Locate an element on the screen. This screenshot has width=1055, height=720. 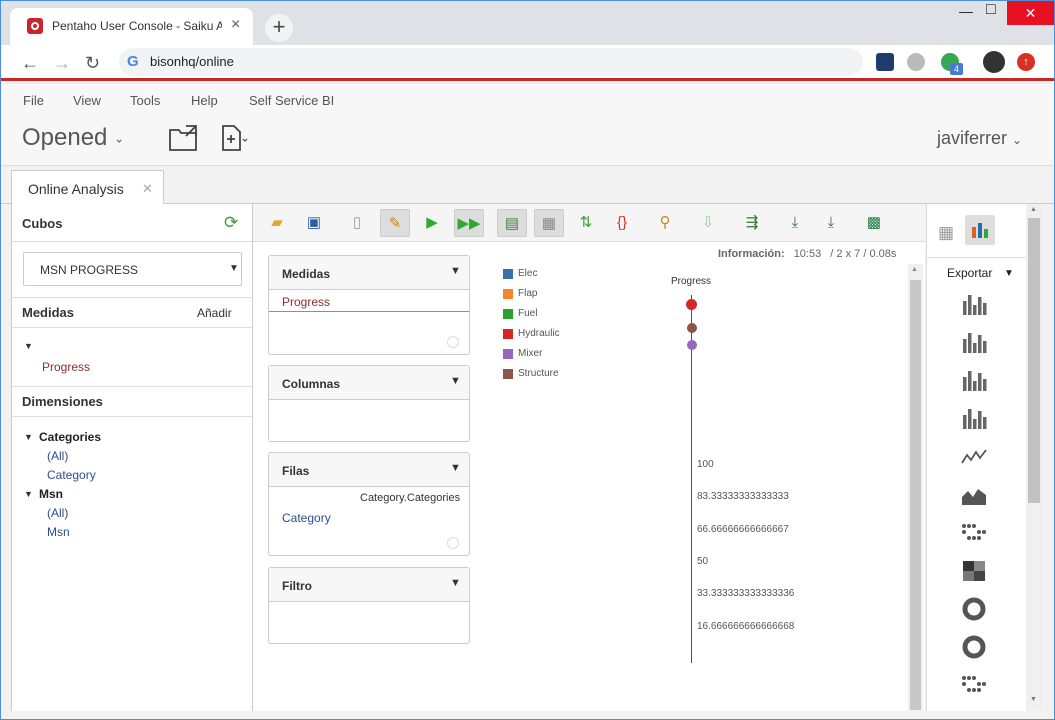
mdx-icon: {} is located at coordinates (622, 223).